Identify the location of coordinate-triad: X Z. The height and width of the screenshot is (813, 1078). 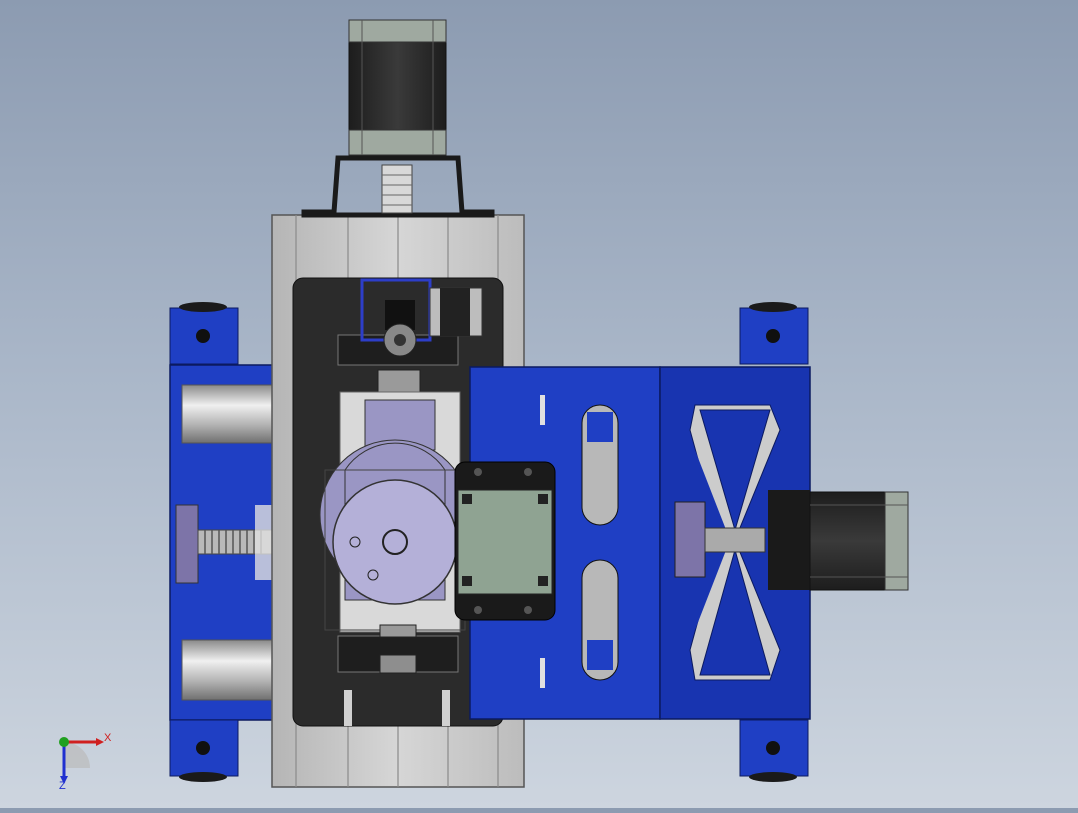
(85, 763).